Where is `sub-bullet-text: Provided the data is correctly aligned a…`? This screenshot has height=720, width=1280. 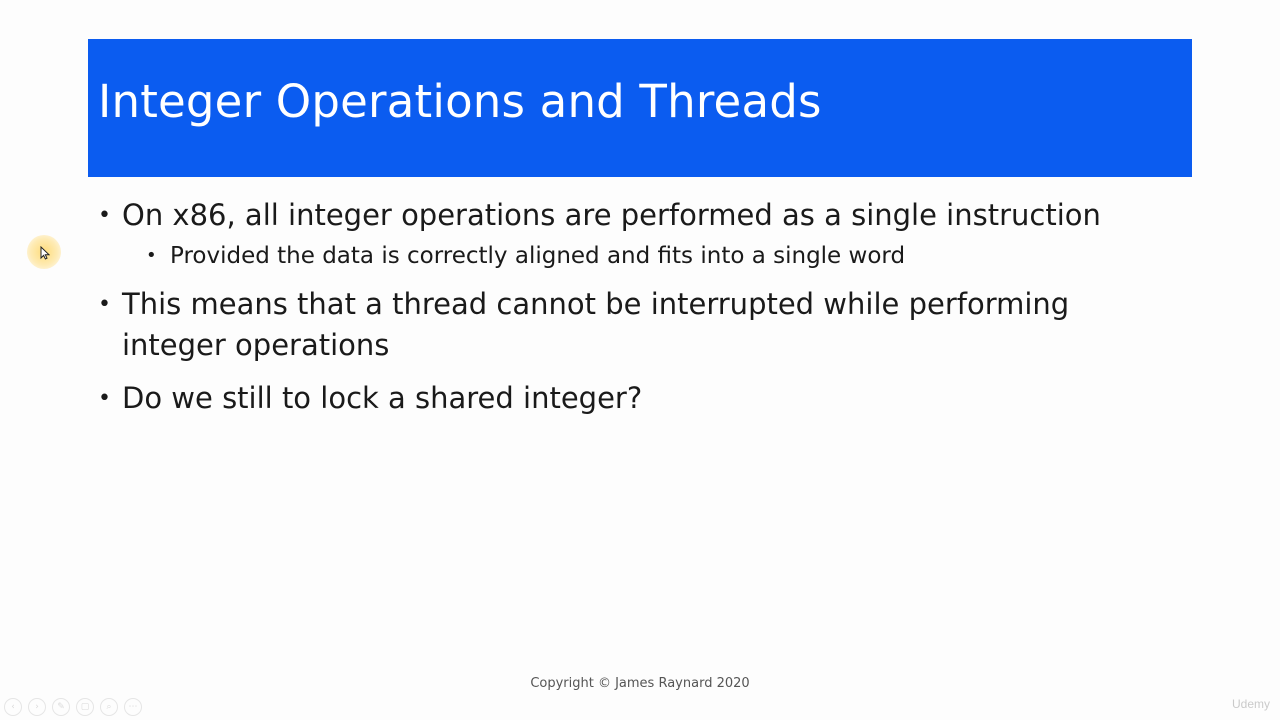 sub-bullet-text: Provided the data is correctly aligned a… is located at coordinates (538, 256).